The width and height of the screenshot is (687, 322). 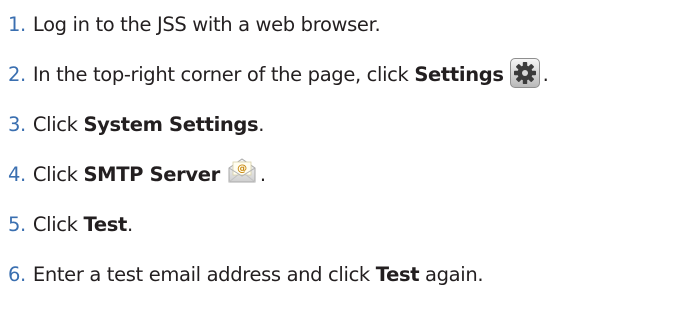 I want to click on step-4: 4. Click SMTP Server @ ., so click(x=137, y=173).